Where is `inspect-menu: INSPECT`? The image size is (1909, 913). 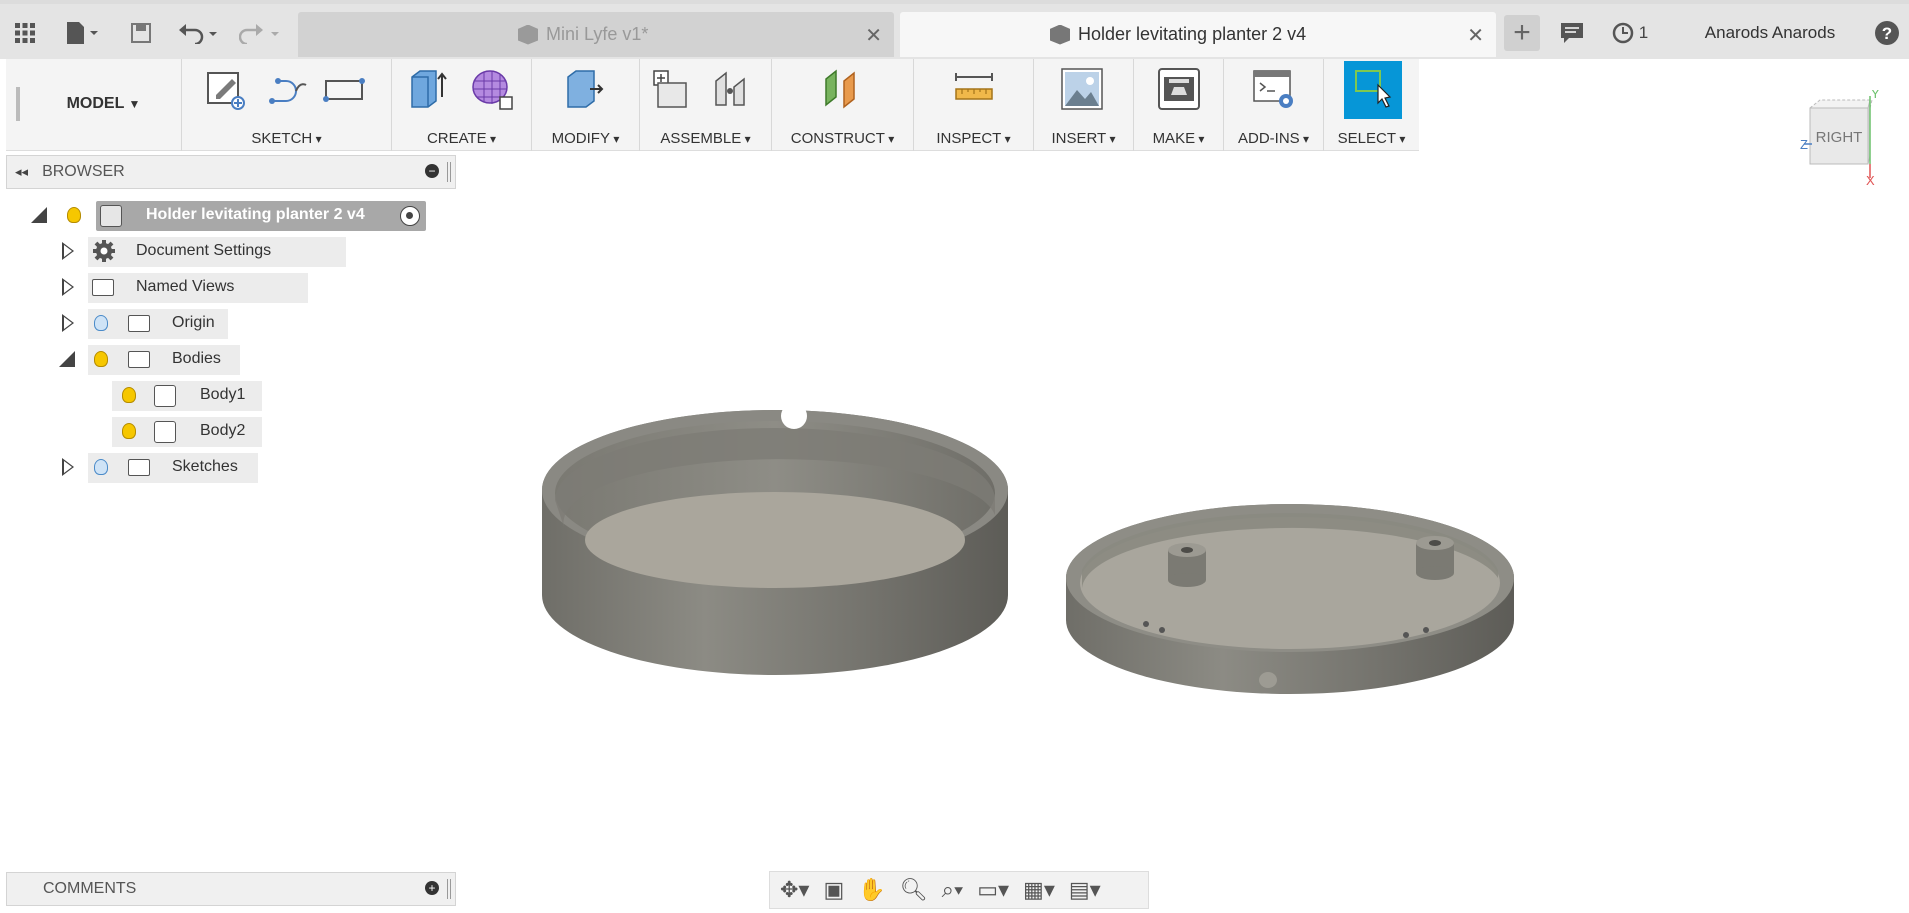
inspect-menu: INSPECT is located at coordinates (973, 138).